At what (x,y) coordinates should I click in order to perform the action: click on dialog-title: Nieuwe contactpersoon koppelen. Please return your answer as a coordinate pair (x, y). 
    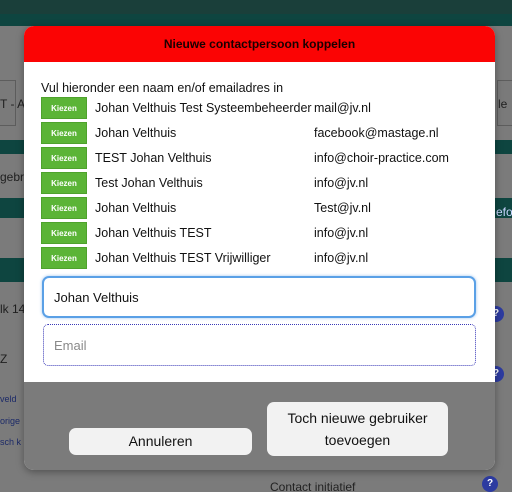
    Looking at the image, I should click on (259, 44).